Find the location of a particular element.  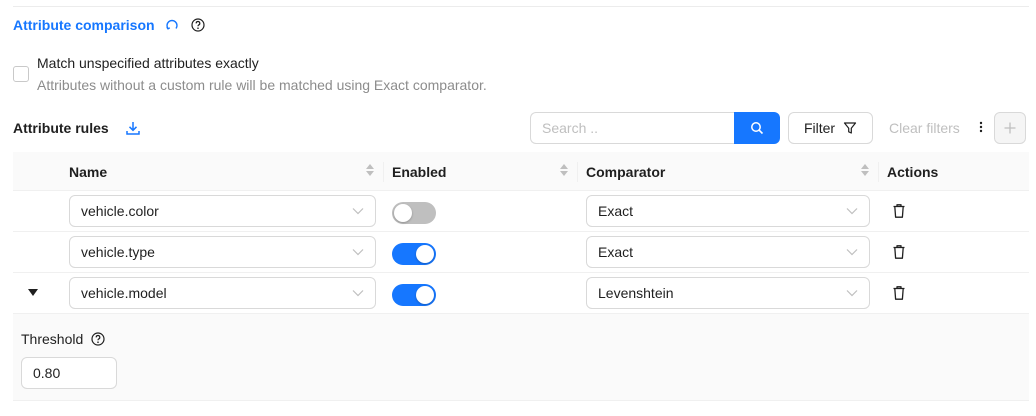

search-icon is located at coordinates (757, 128).